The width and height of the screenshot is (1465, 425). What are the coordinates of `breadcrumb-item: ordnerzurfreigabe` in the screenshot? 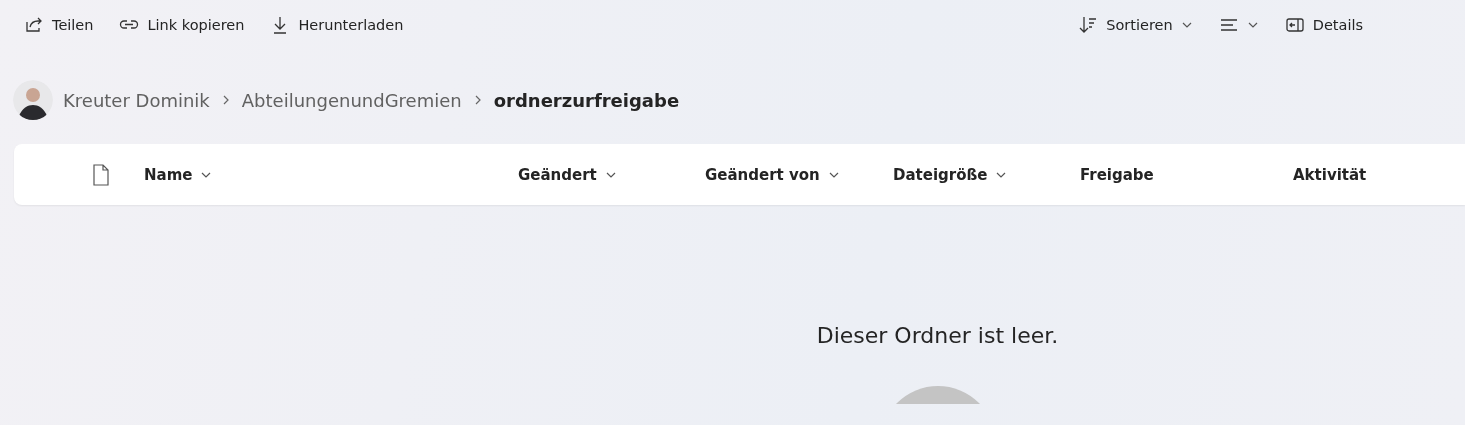 It's located at (586, 100).